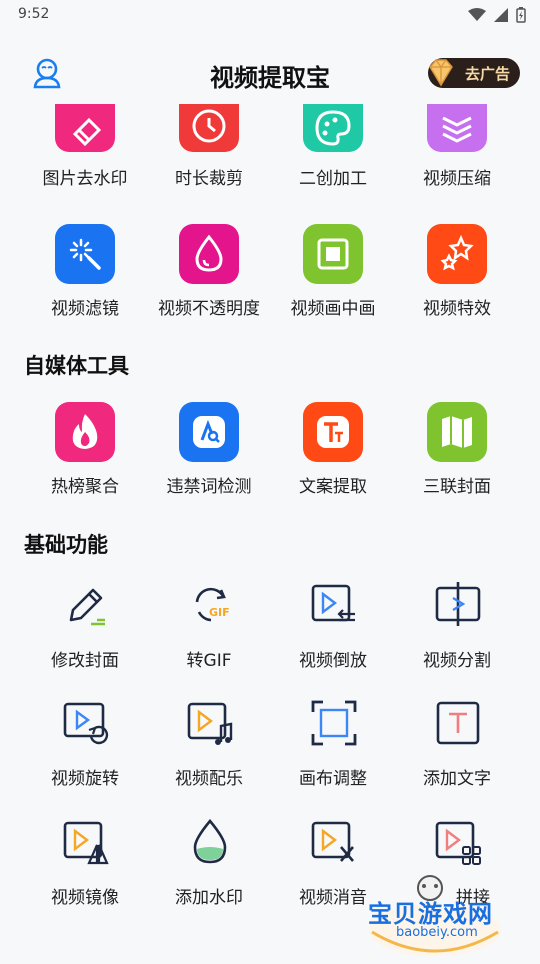 The image size is (540, 964). I want to click on tool-label: 二创加工, so click(333, 179).